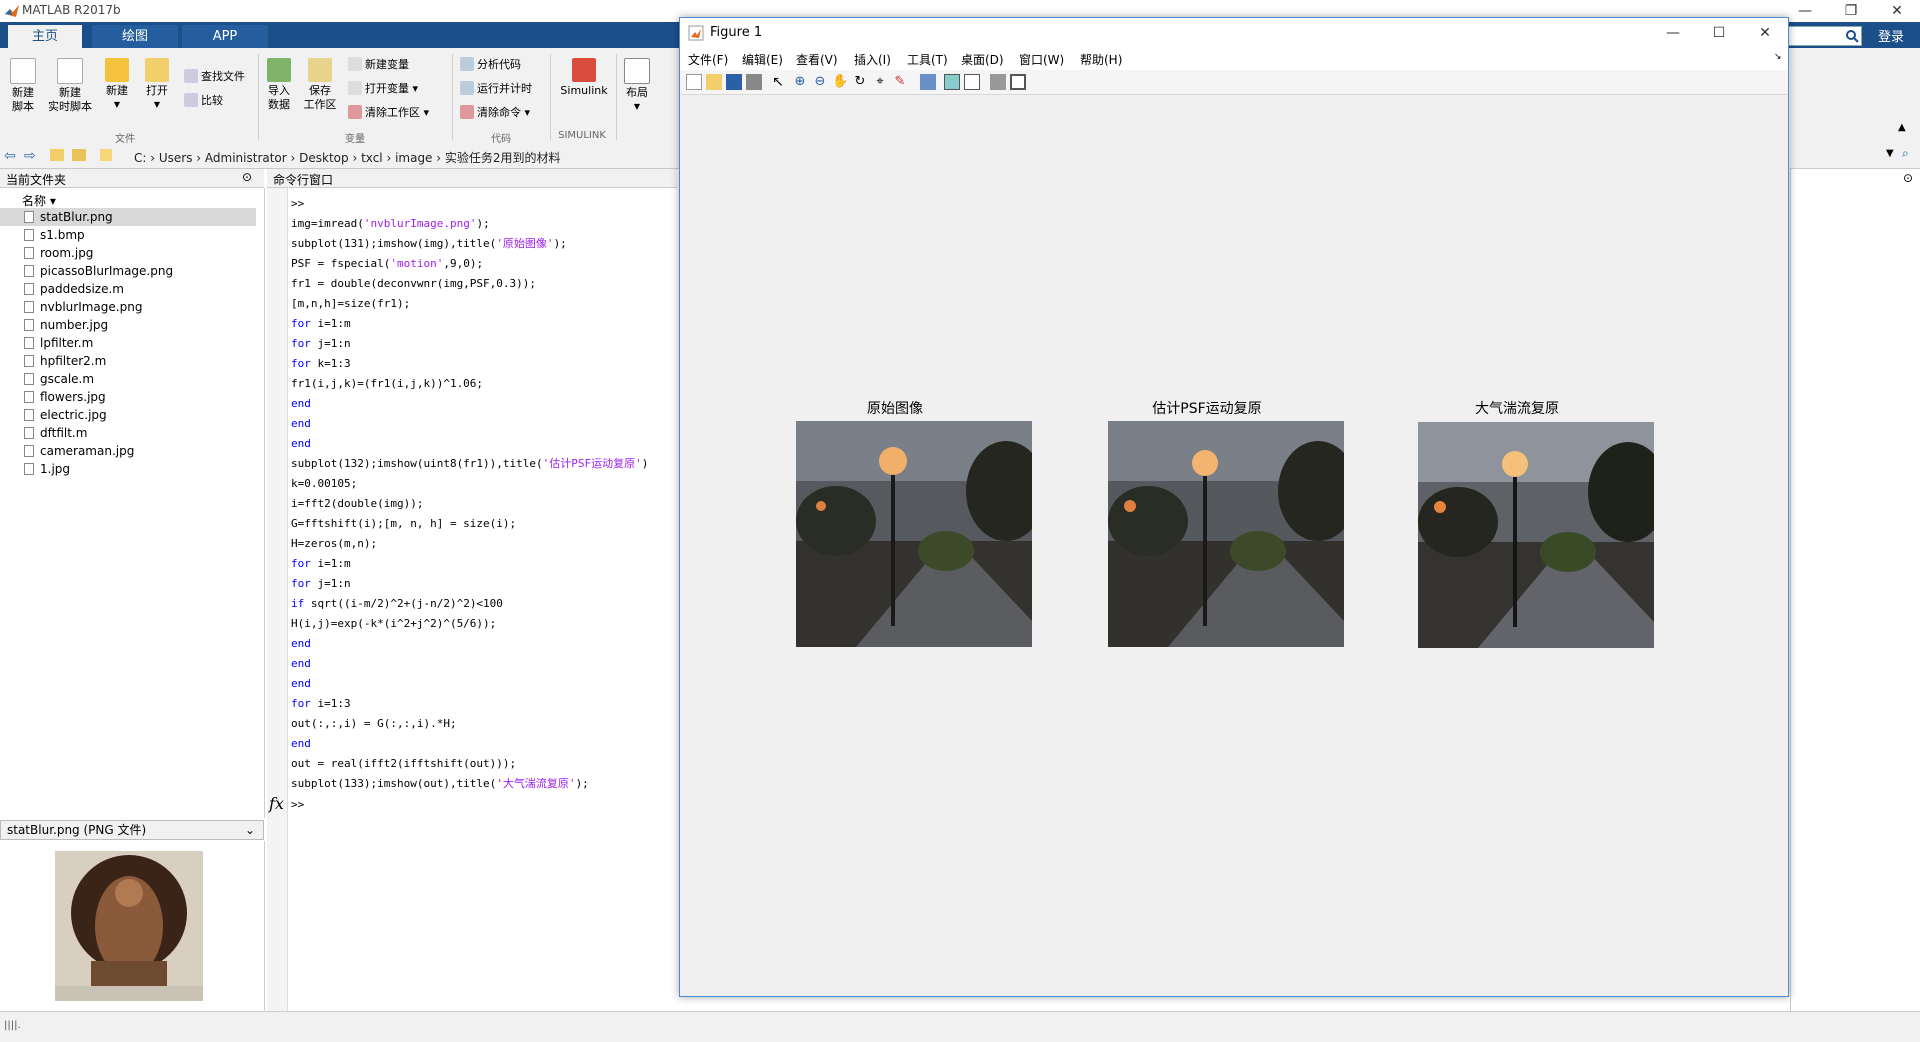 The width and height of the screenshot is (1920, 1042). I want to click on simulink-button: Simulink, so click(584, 78).